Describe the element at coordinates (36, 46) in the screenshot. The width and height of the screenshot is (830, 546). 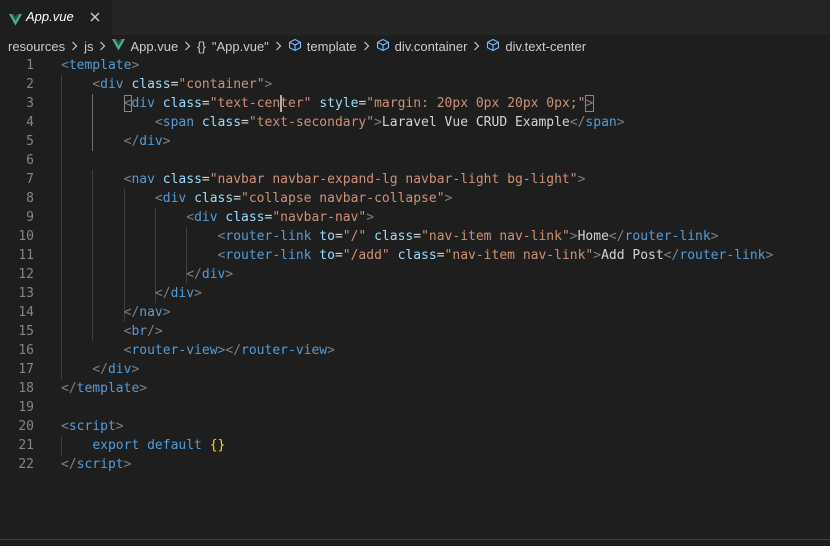
I see `breadcrumb-item-resources: resources` at that location.